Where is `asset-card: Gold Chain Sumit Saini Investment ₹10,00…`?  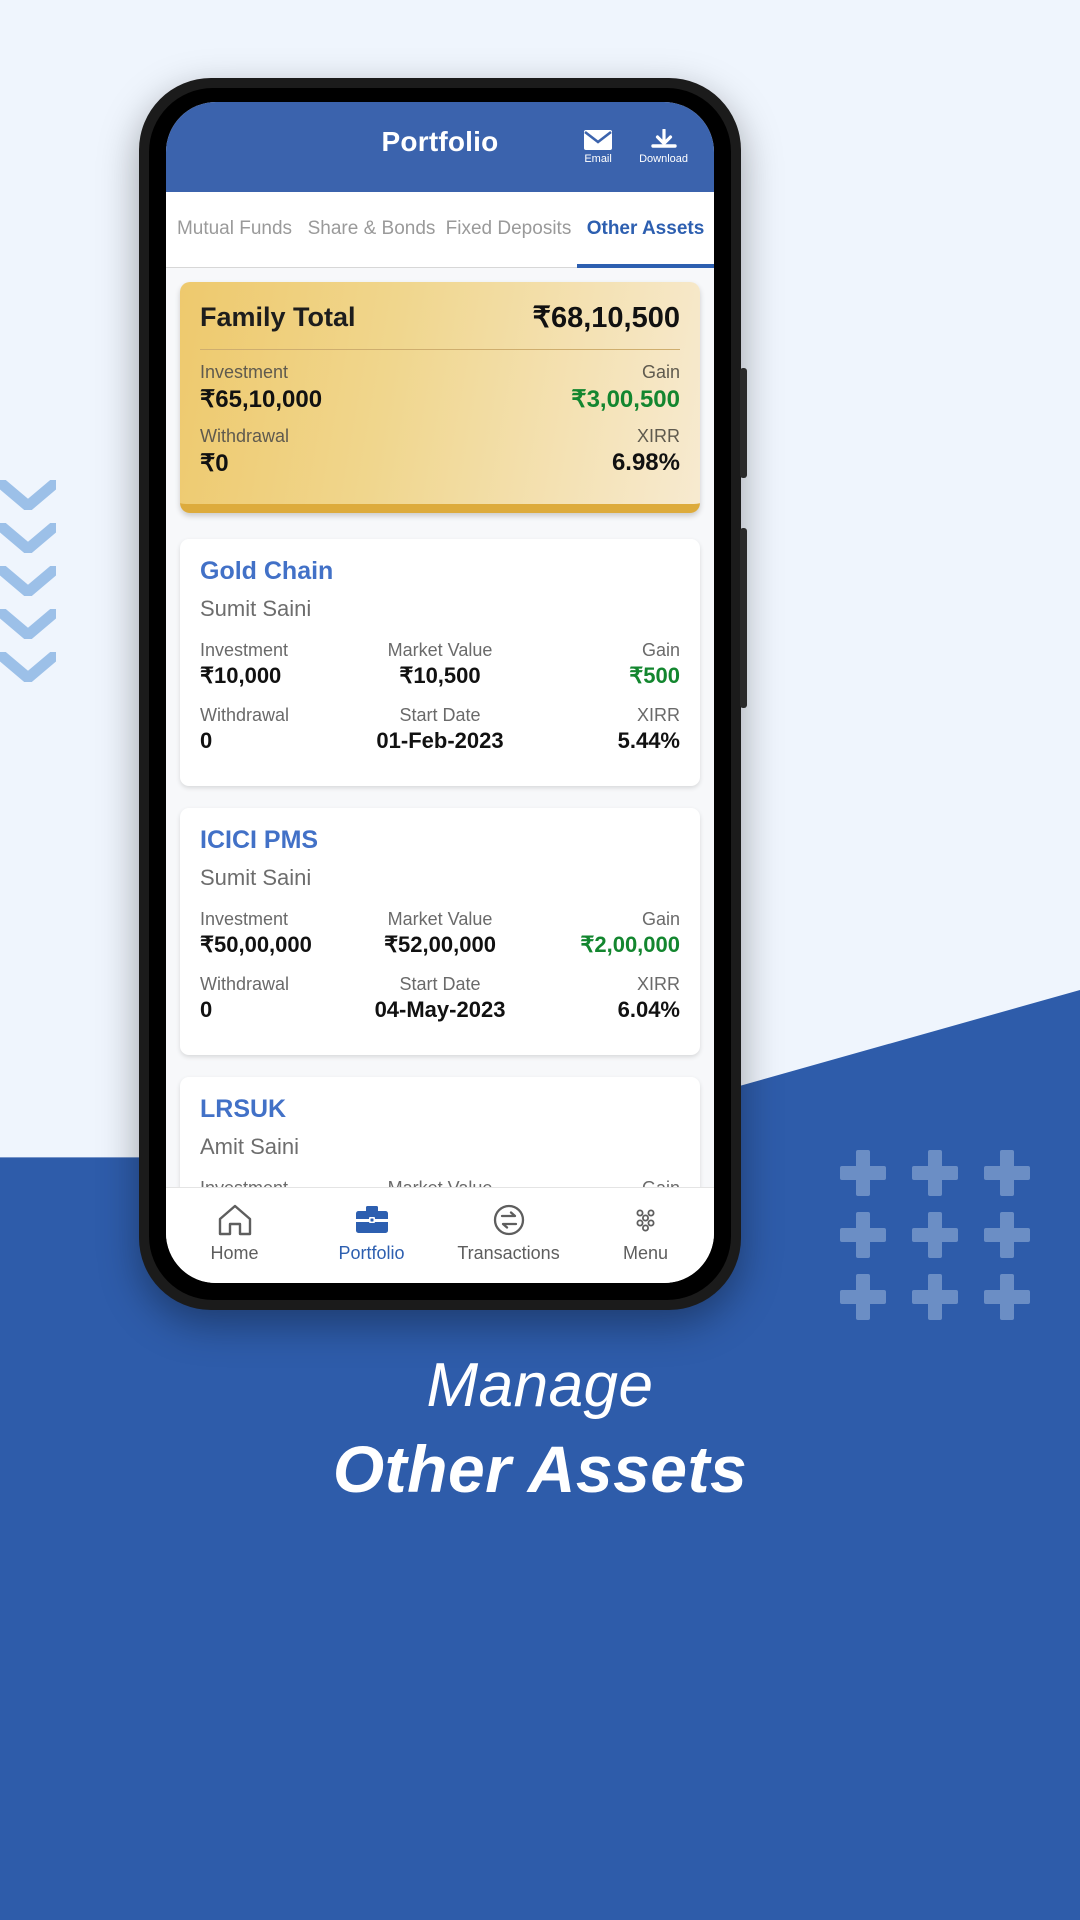 asset-card: Gold Chain Sumit Saini Investment ₹10,00… is located at coordinates (440, 662).